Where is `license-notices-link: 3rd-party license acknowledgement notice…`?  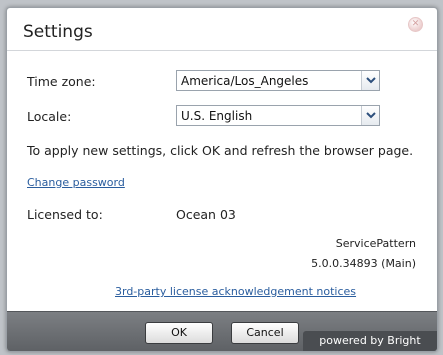 license-notices-link: 3rd-party license acknowledgement notice… is located at coordinates (235, 291).